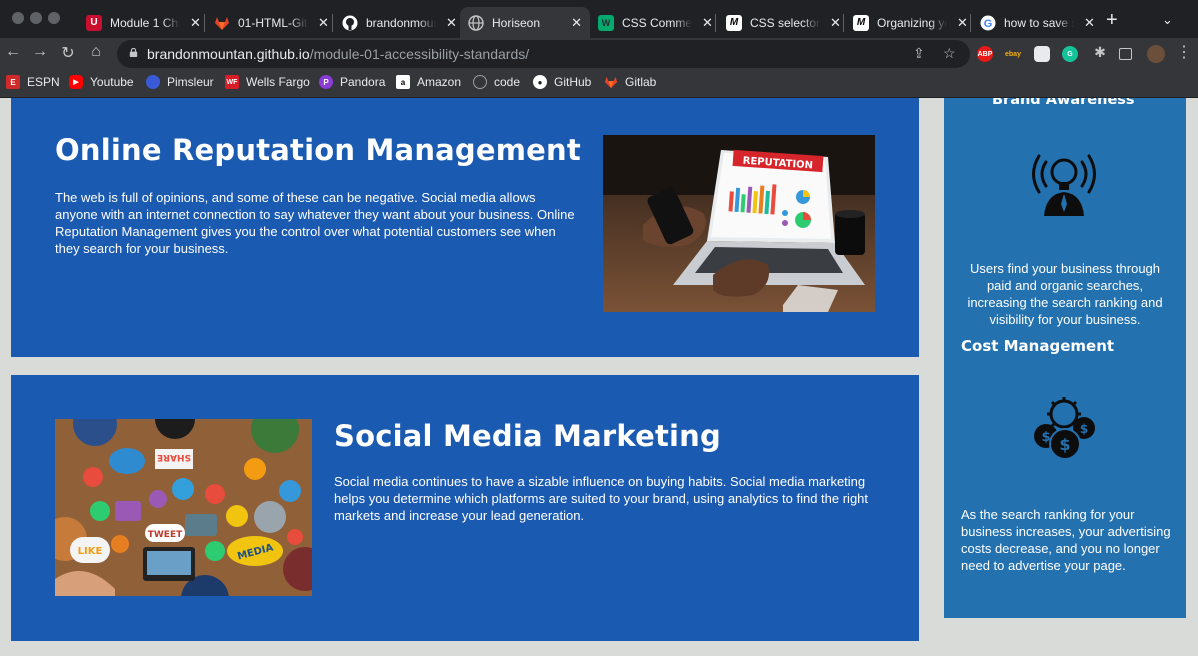 This screenshot has width=1198, height=656. Describe the element at coordinates (783, 22) in the screenshot. I see `browser-tab: M CSS selectors ✕` at that location.